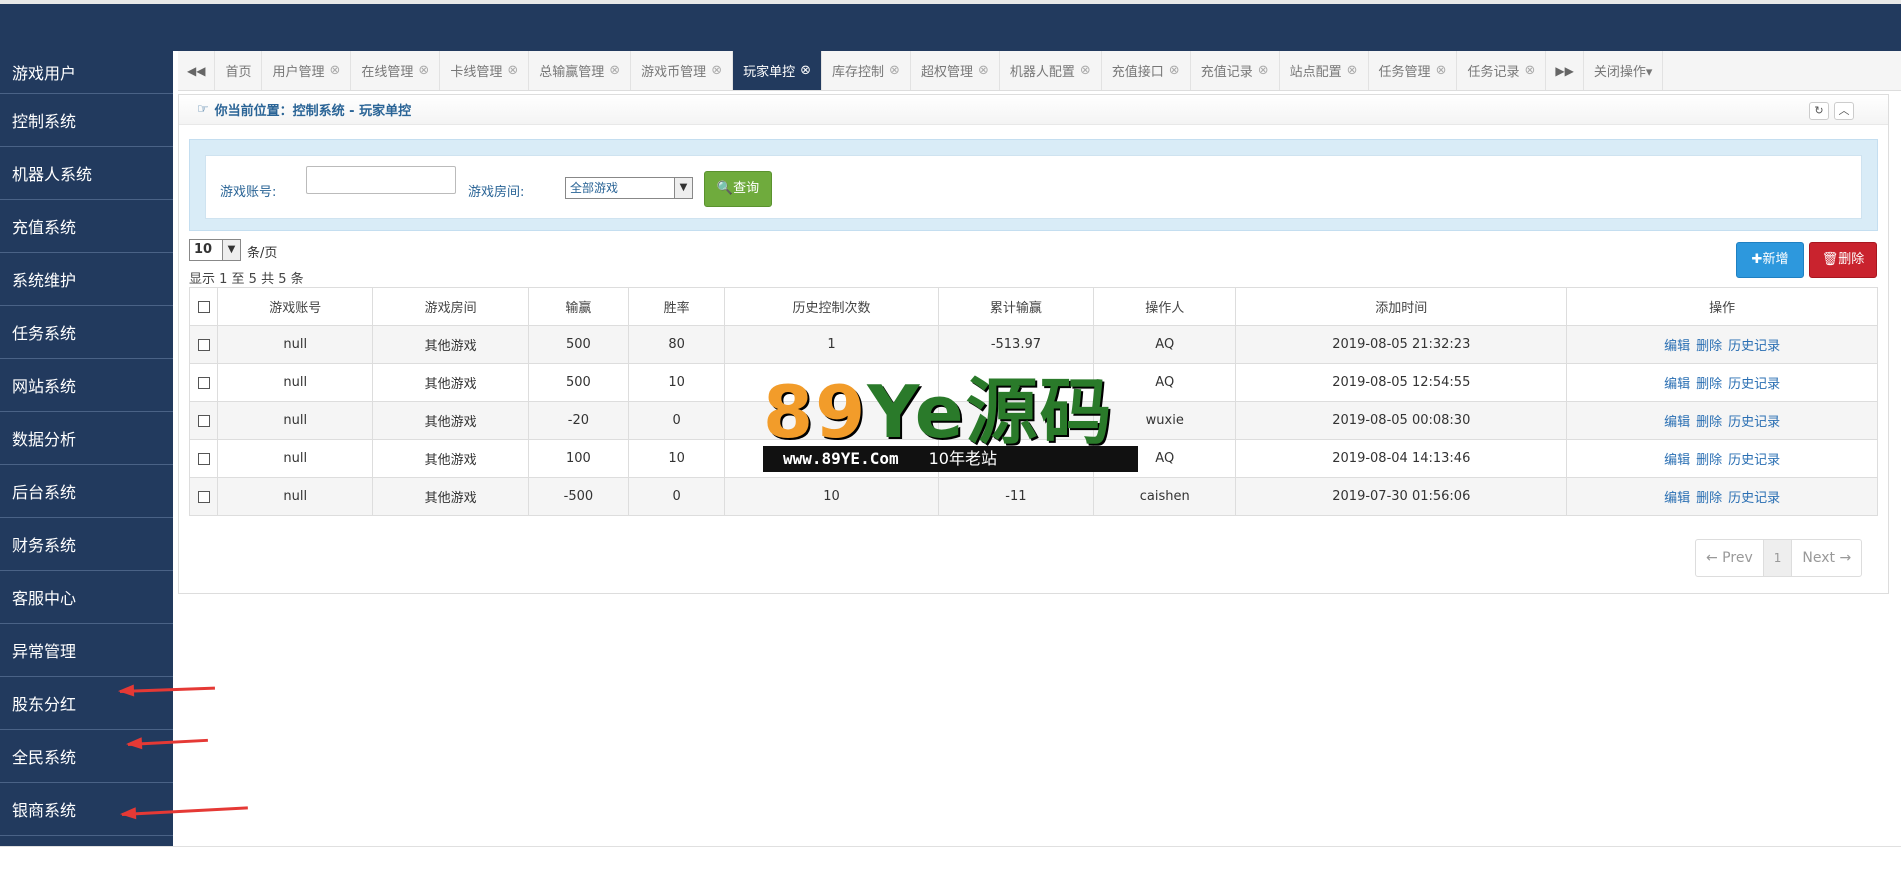 This screenshot has height=874, width=1901. I want to click on table-header: 游戏账号 游戏房间 输赢 胜率 历史控制次数 累计输赢 操作人 添加时间 操作, so click(1033, 306).